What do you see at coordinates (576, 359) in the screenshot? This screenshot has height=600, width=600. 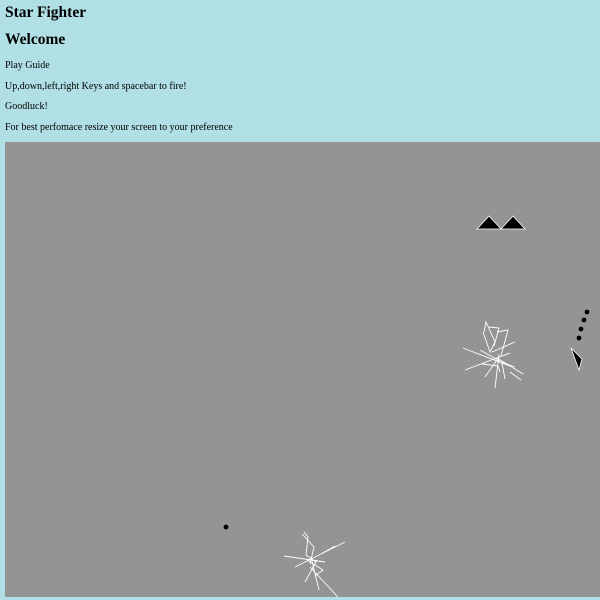 I see `player-ship-icon` at bounding box center [576, 359].